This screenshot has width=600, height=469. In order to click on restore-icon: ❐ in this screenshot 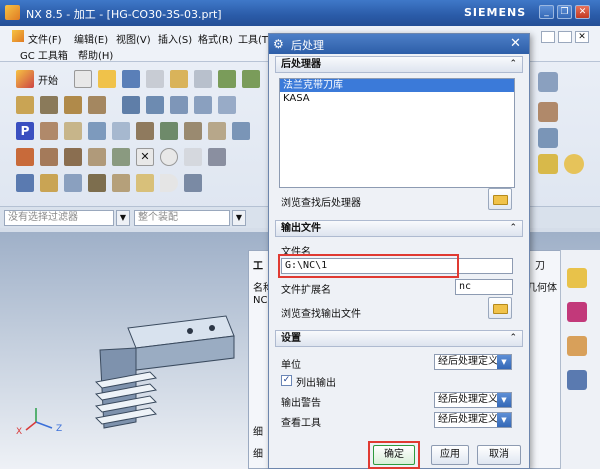, I will do `click(564, 12)`.